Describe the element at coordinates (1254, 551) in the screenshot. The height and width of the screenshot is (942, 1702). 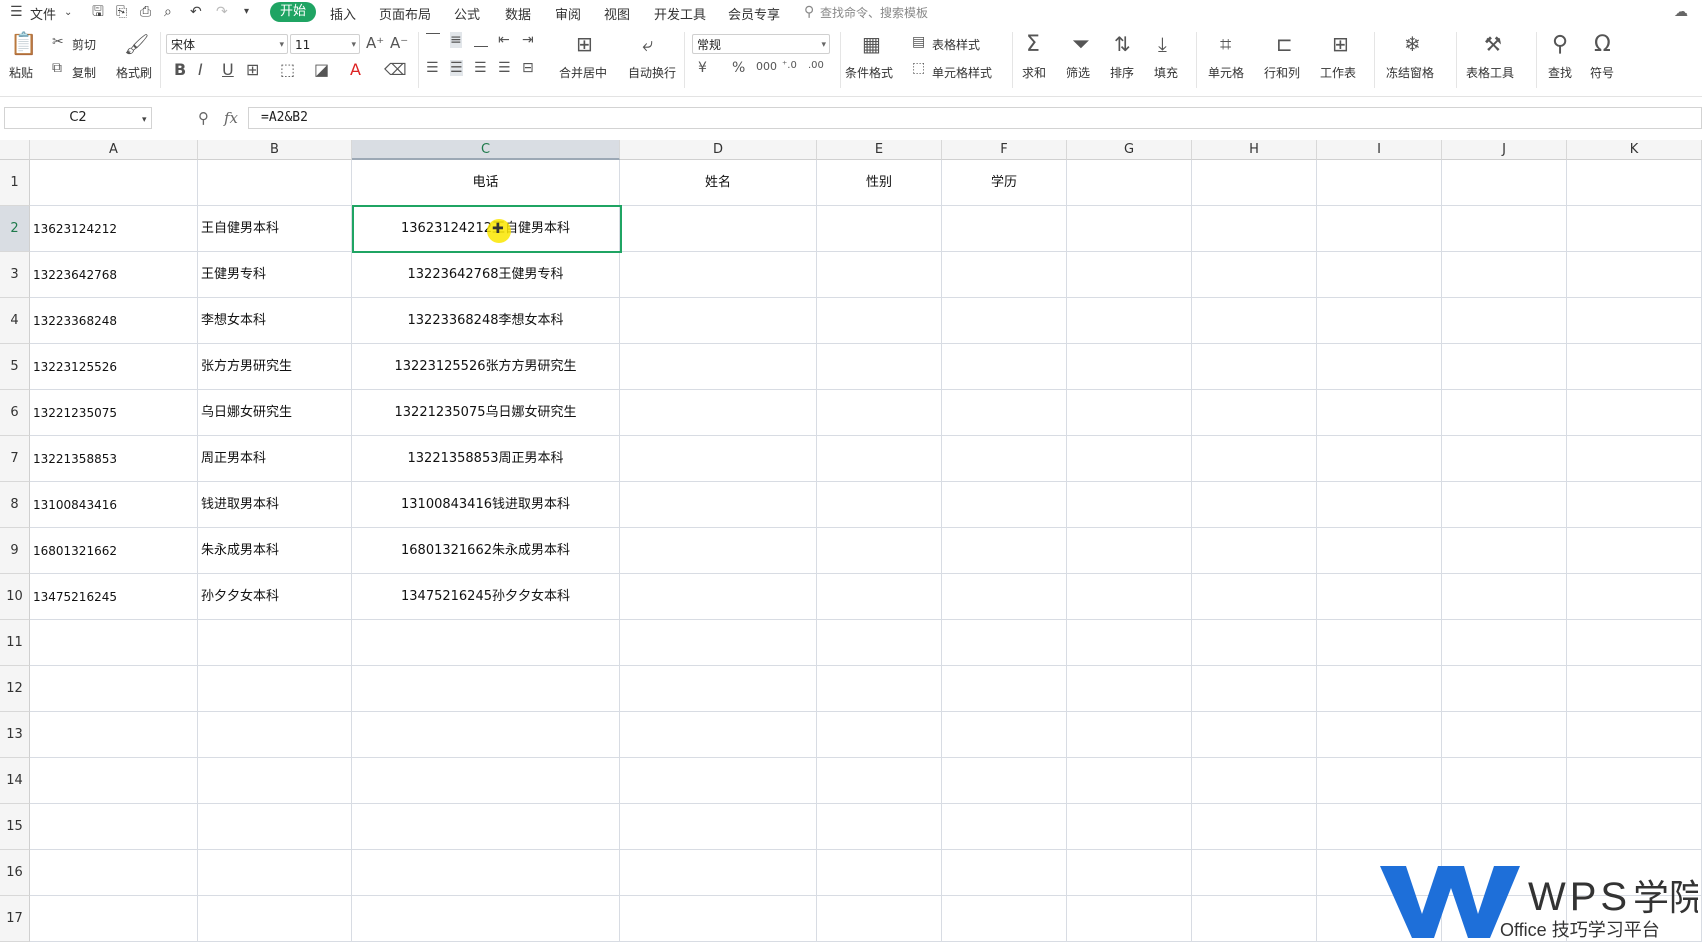
I see `cell-h9` at that location.